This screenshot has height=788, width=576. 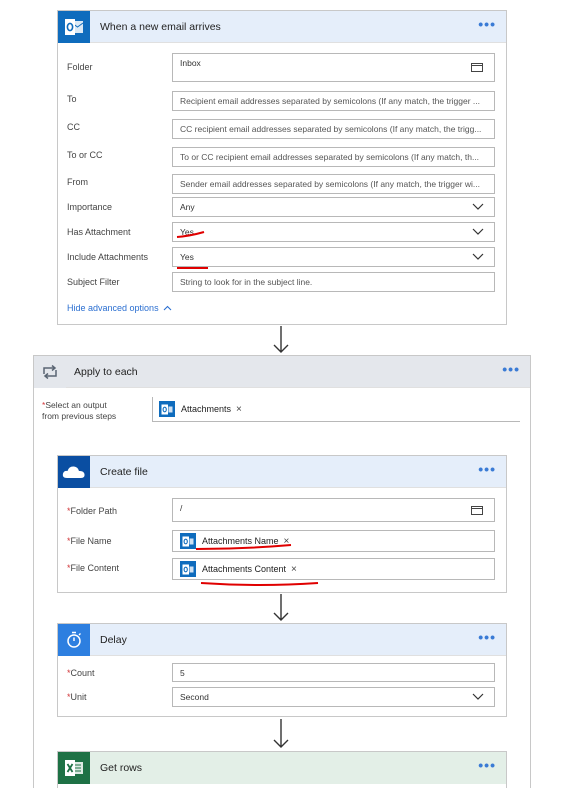 I want to click on importance-label: Importance, so click(x=90, y=207).